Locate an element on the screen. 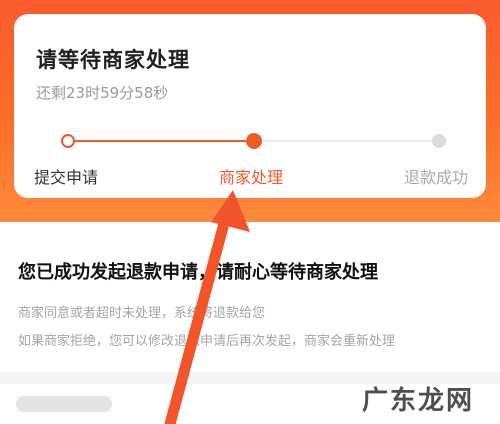  step-label-success: 退款成功 is located at coordinates (436, 177).